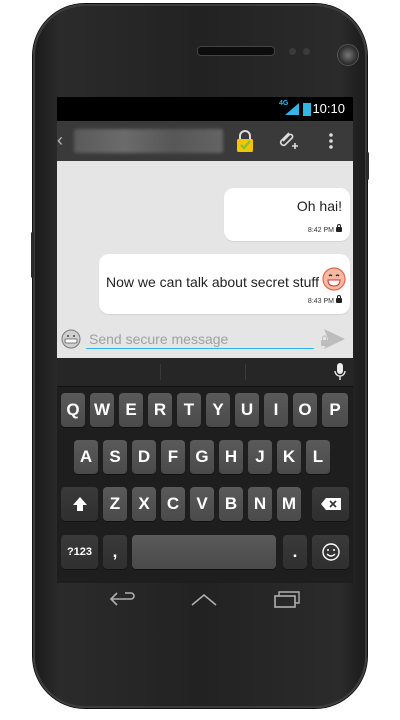 This screenshot has width=400, height=720. I want to click on key-w: W, so click(102, 410).